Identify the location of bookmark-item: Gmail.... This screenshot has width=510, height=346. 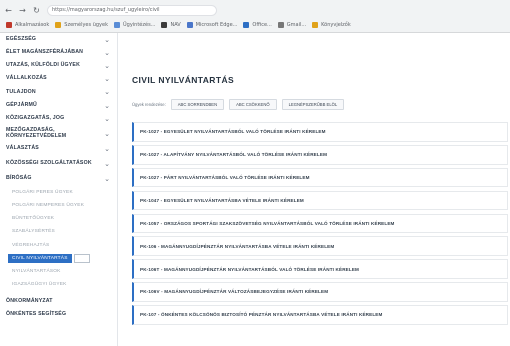
(292, 25).